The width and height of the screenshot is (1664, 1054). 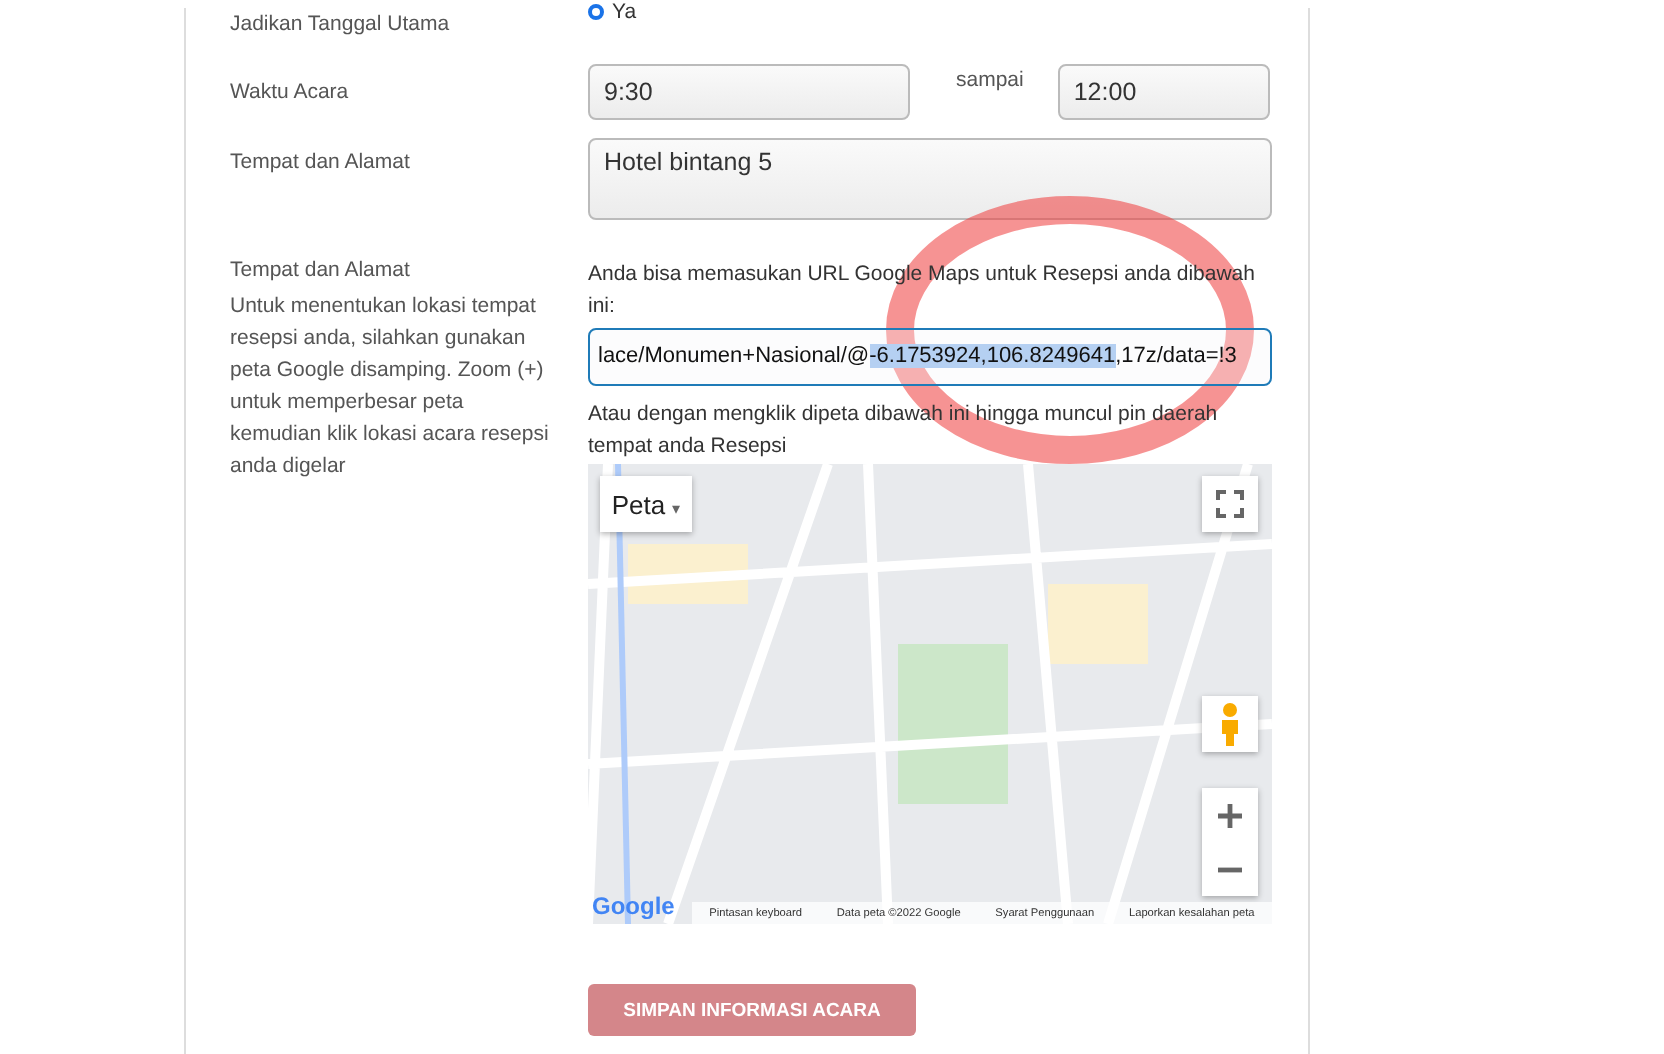 What do you see at coordinates (341, 24) in the screenshot?
I see `field-label: Jadikan Tanggal Utama` at bounding box center [341, 24].